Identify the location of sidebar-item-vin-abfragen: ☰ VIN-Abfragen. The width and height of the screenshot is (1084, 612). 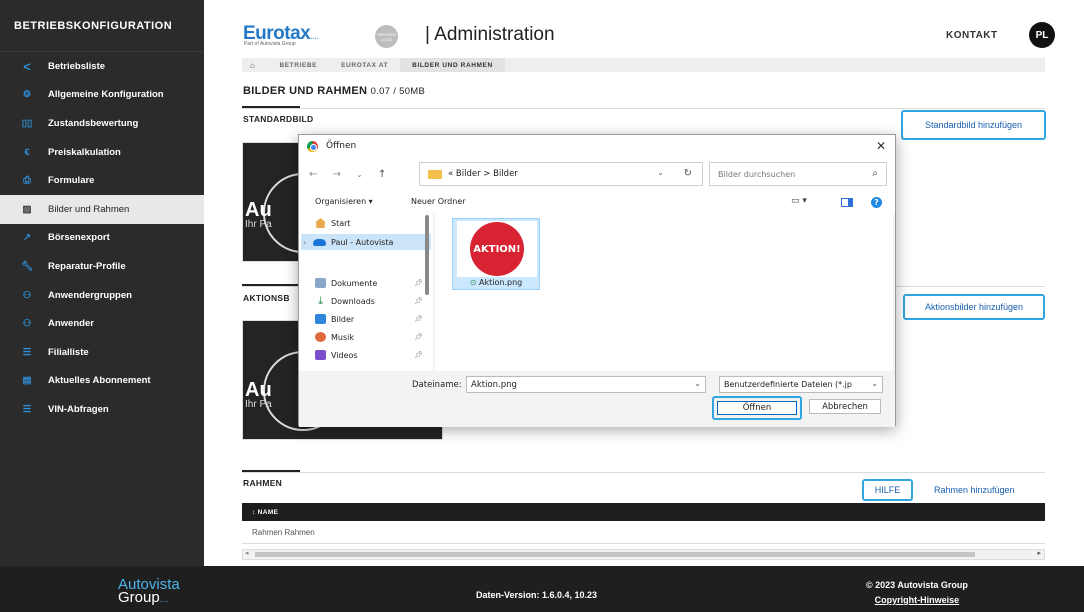
(102, 409).